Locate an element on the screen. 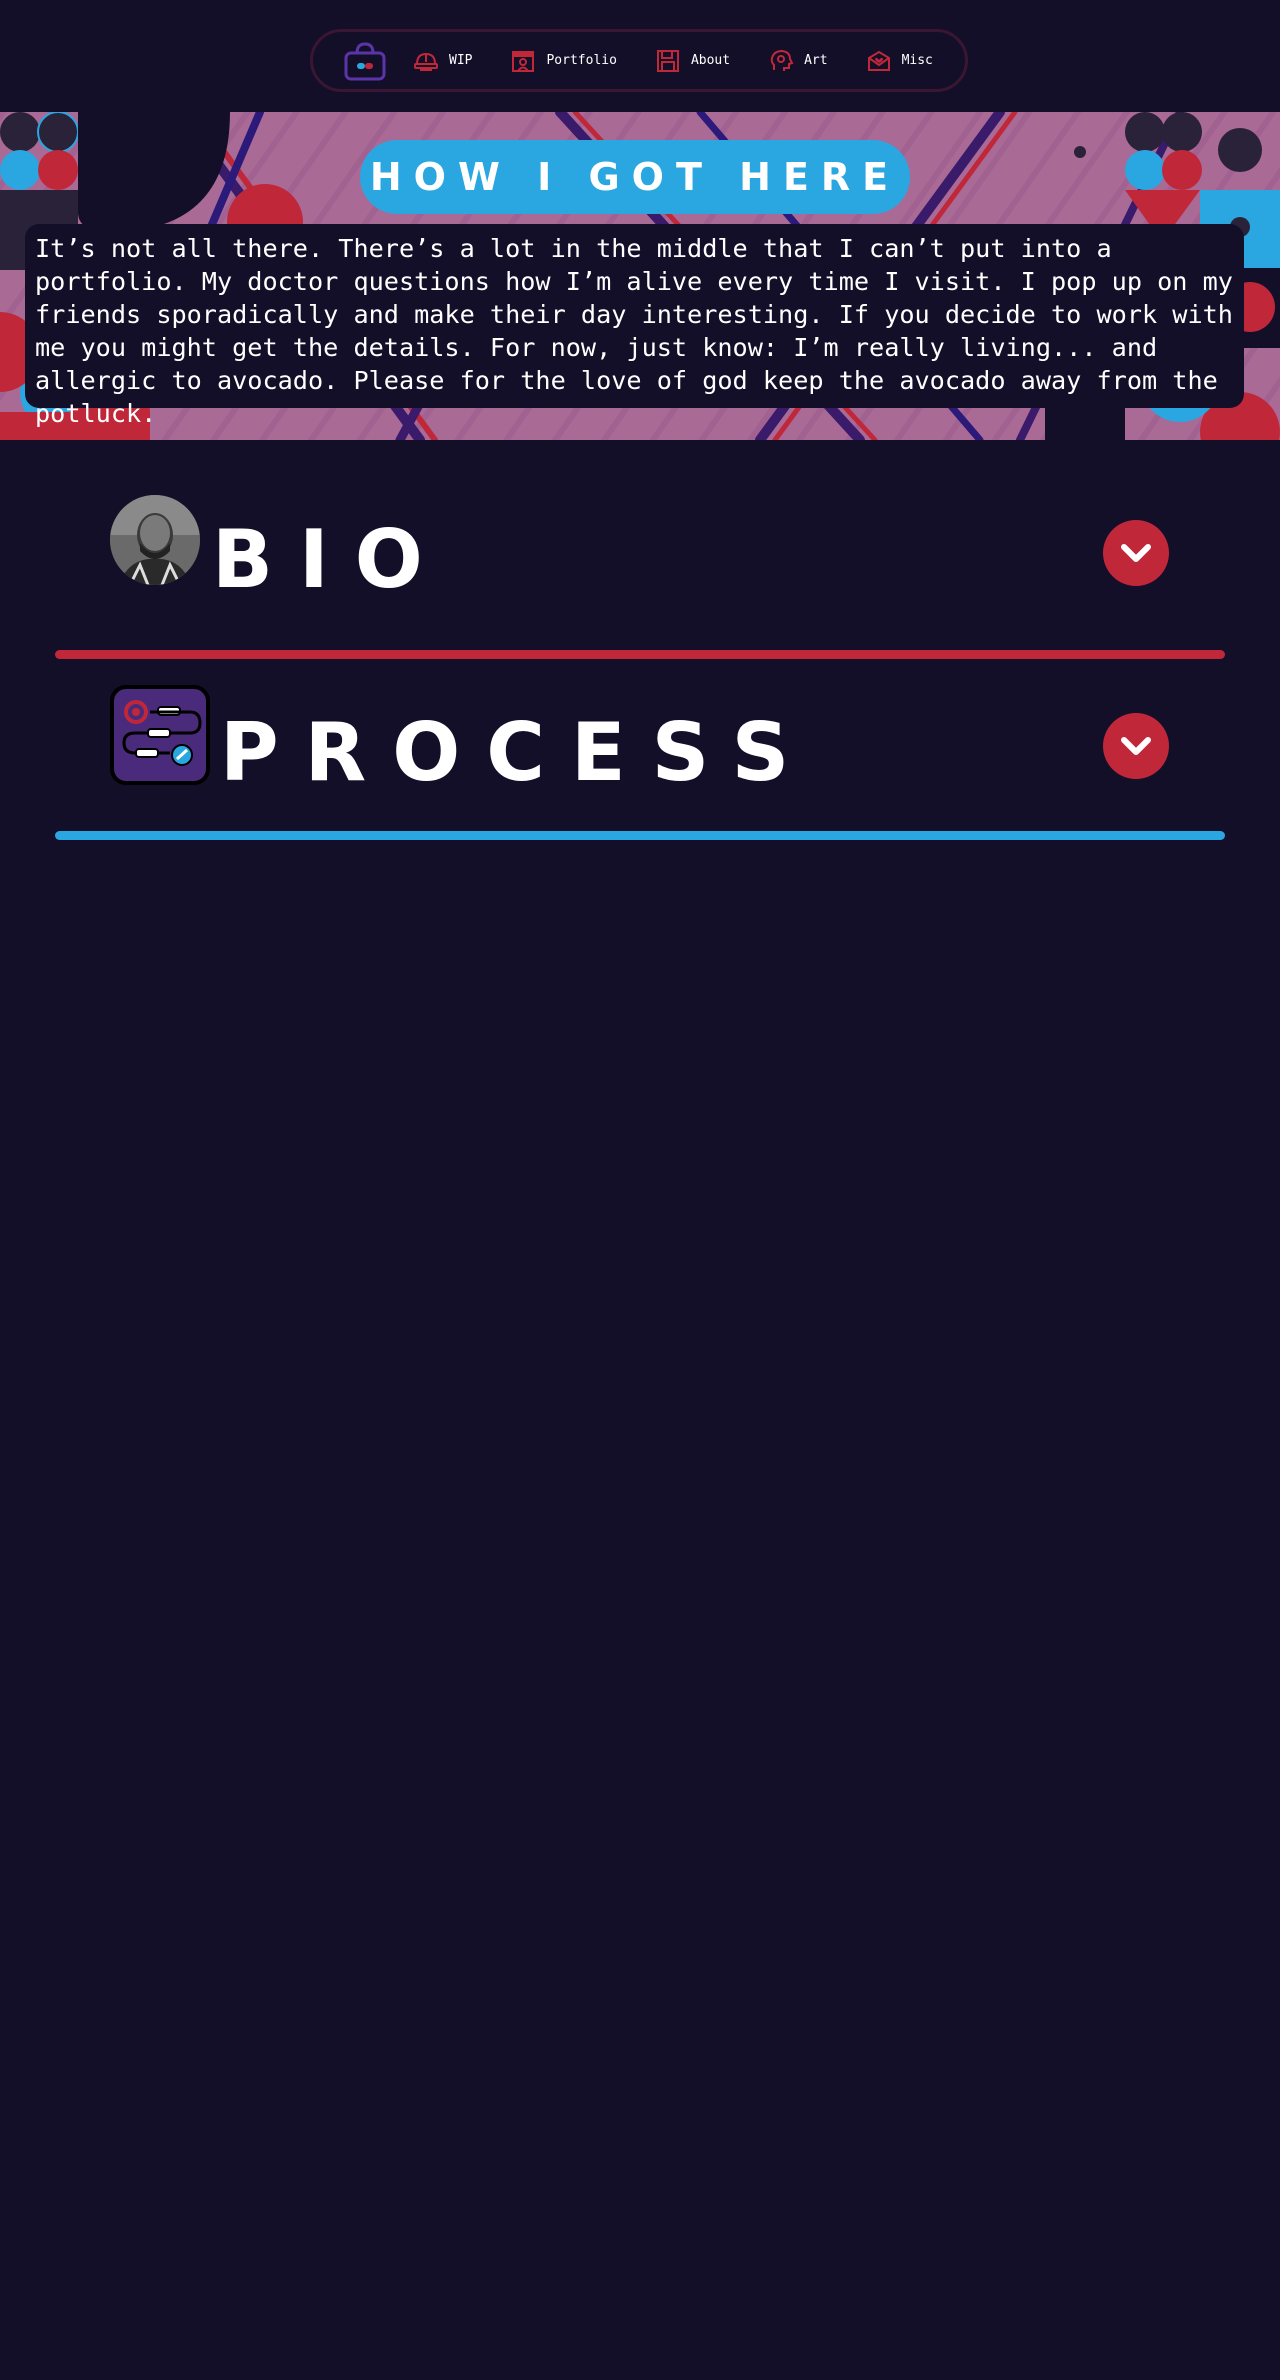 This screenshot has height=2380, width=1280. section-title-process: Process is located at coordinates (518, 752).